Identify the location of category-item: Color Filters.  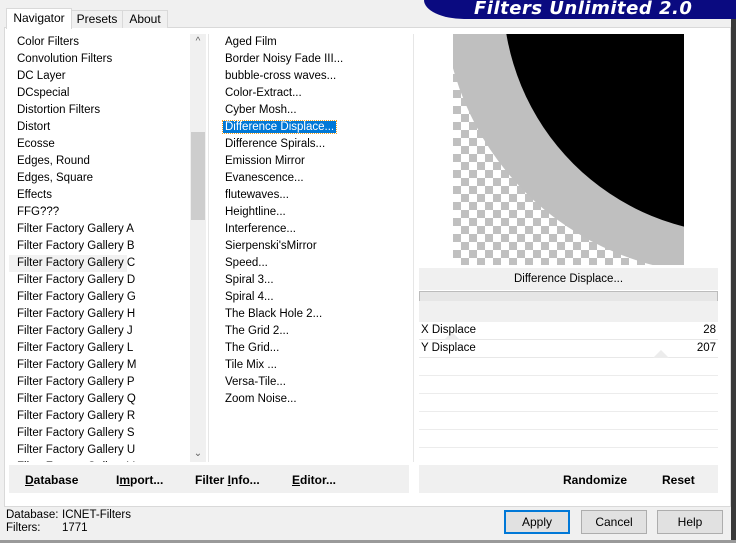
(99, 42).